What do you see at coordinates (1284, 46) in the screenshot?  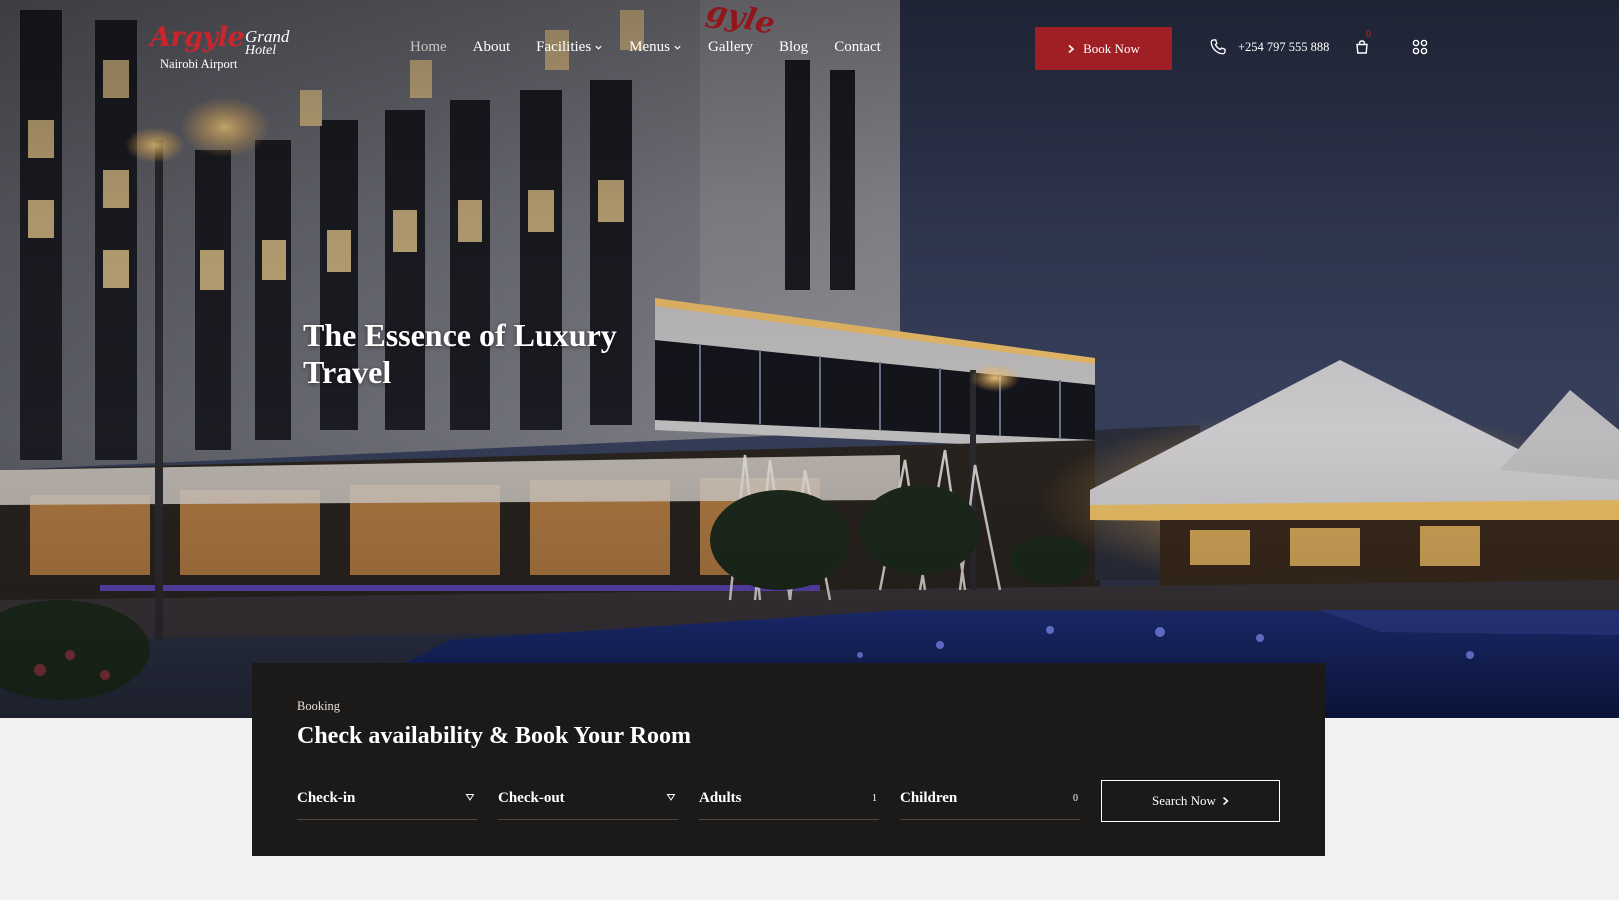 I see `phone-number: +254 797 555 888` at bounding box center [1284, 46].